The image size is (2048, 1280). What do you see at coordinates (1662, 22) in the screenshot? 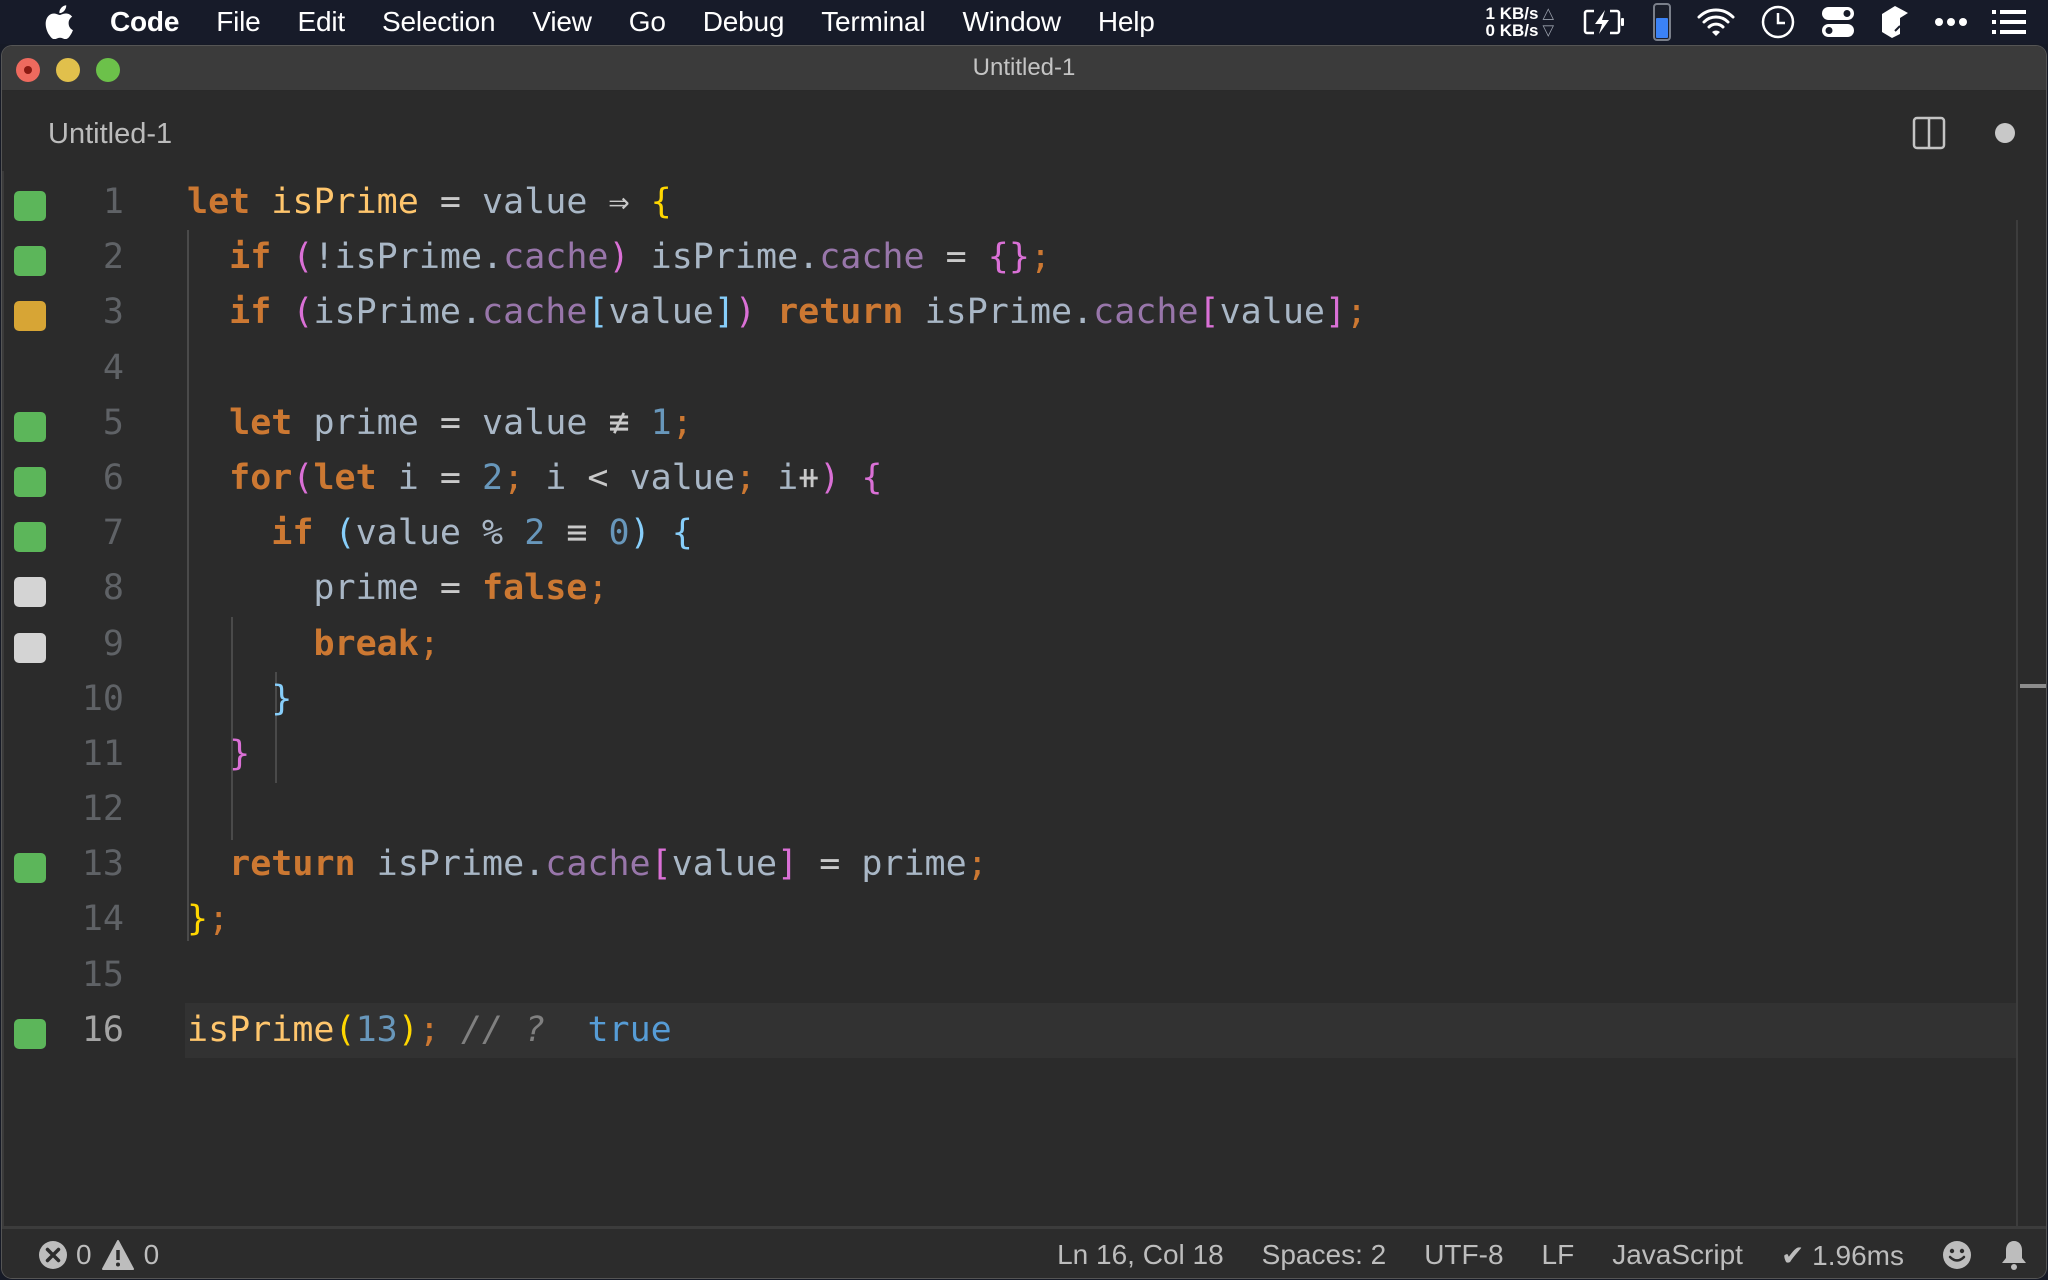
I see `battery-level-icon` at bounding box center [1662, 22].